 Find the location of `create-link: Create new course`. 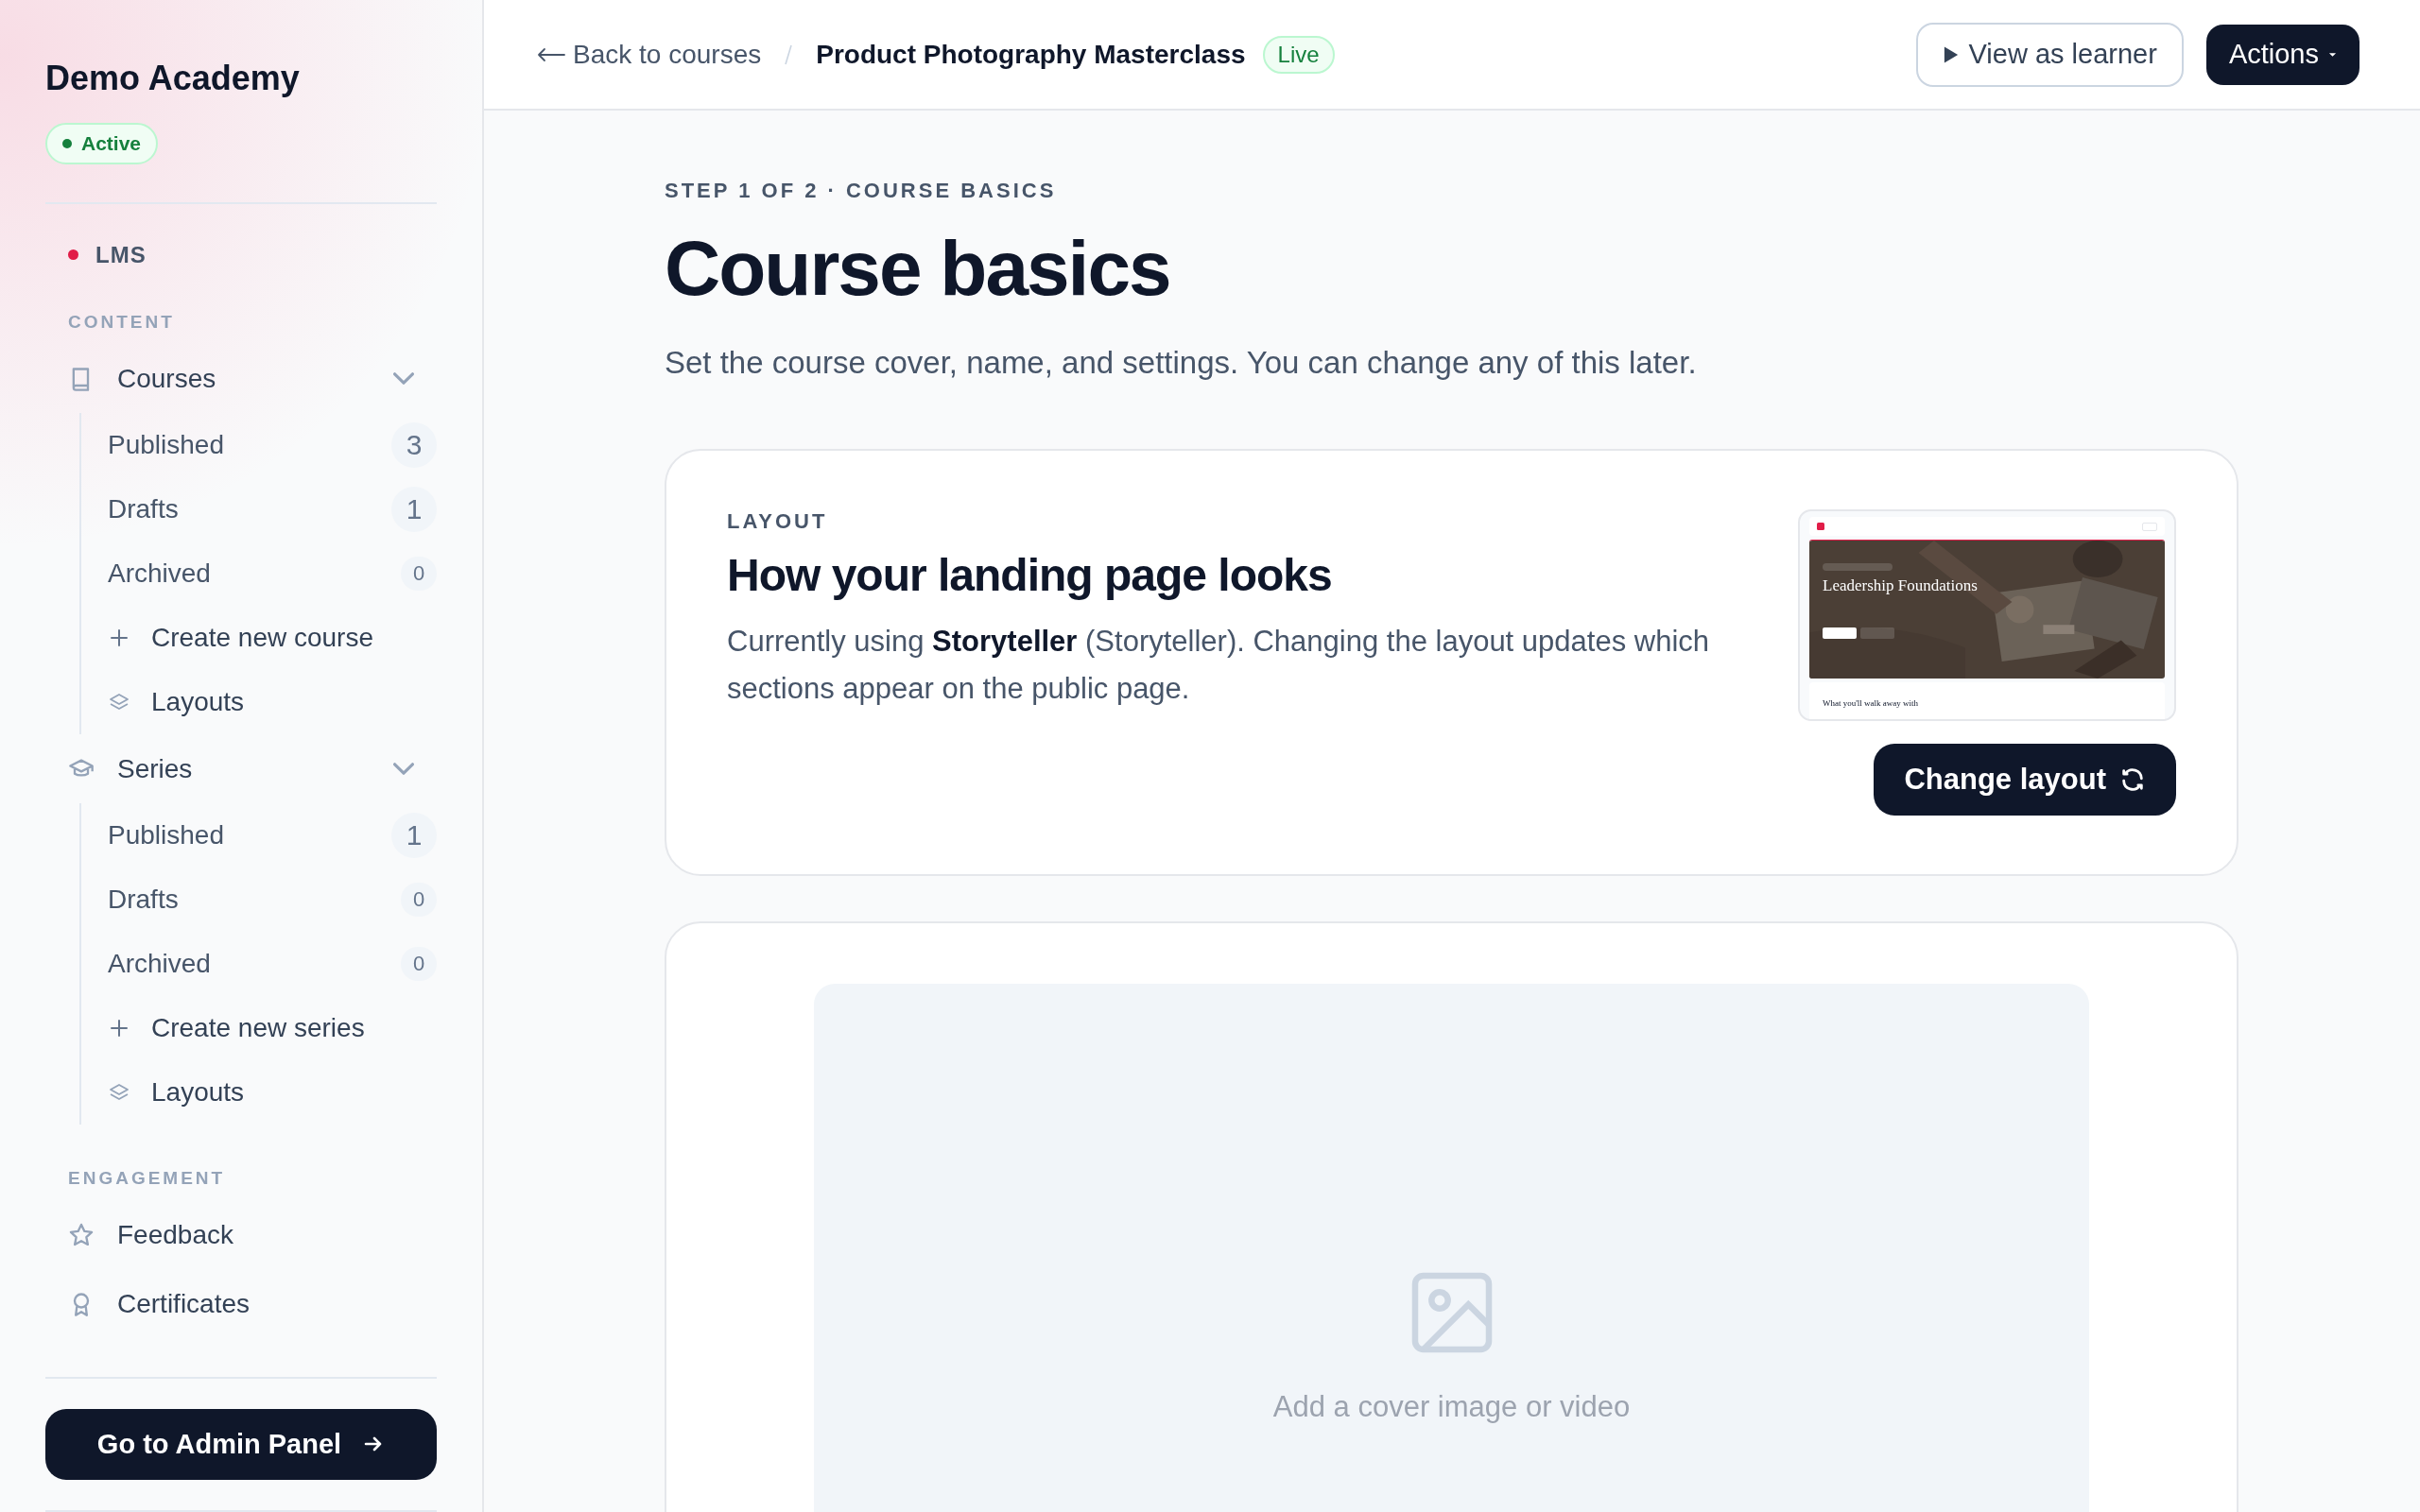

create-link: Create new course is located at coordinates (272, 638).